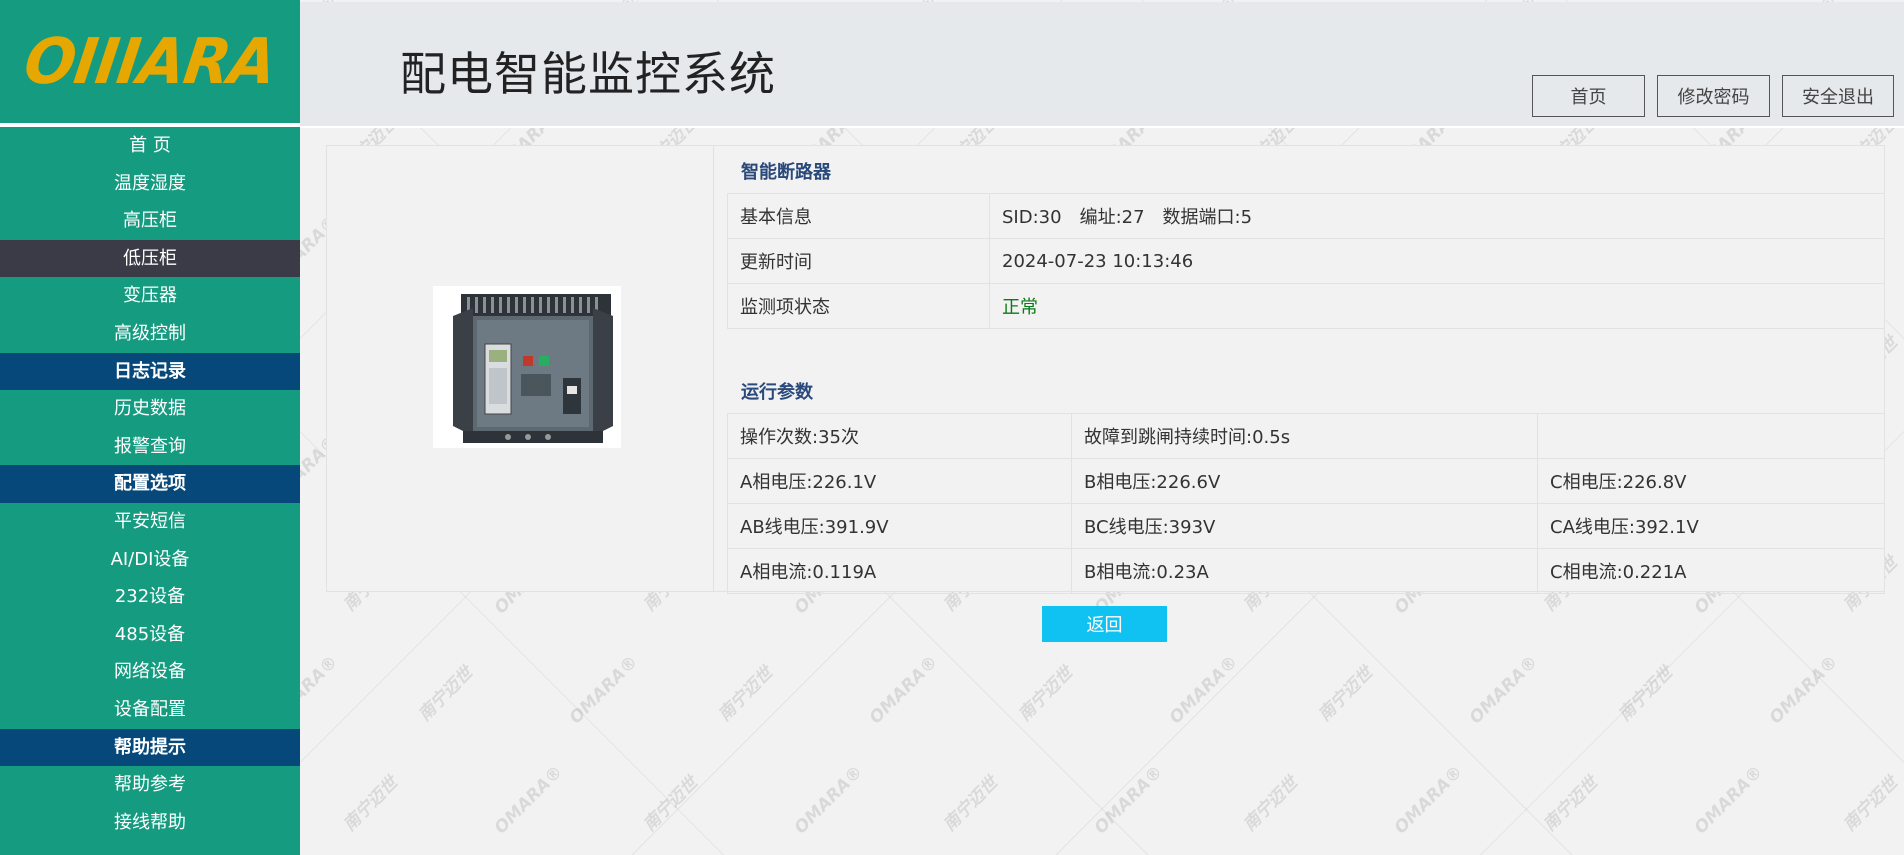 The image size is (1904, 855). What do you see at coordinates (1437, 261) in the screenshot?
I see `info-value-update: 2024-07-23 10:13:46` at bounding box center [1437, 261].